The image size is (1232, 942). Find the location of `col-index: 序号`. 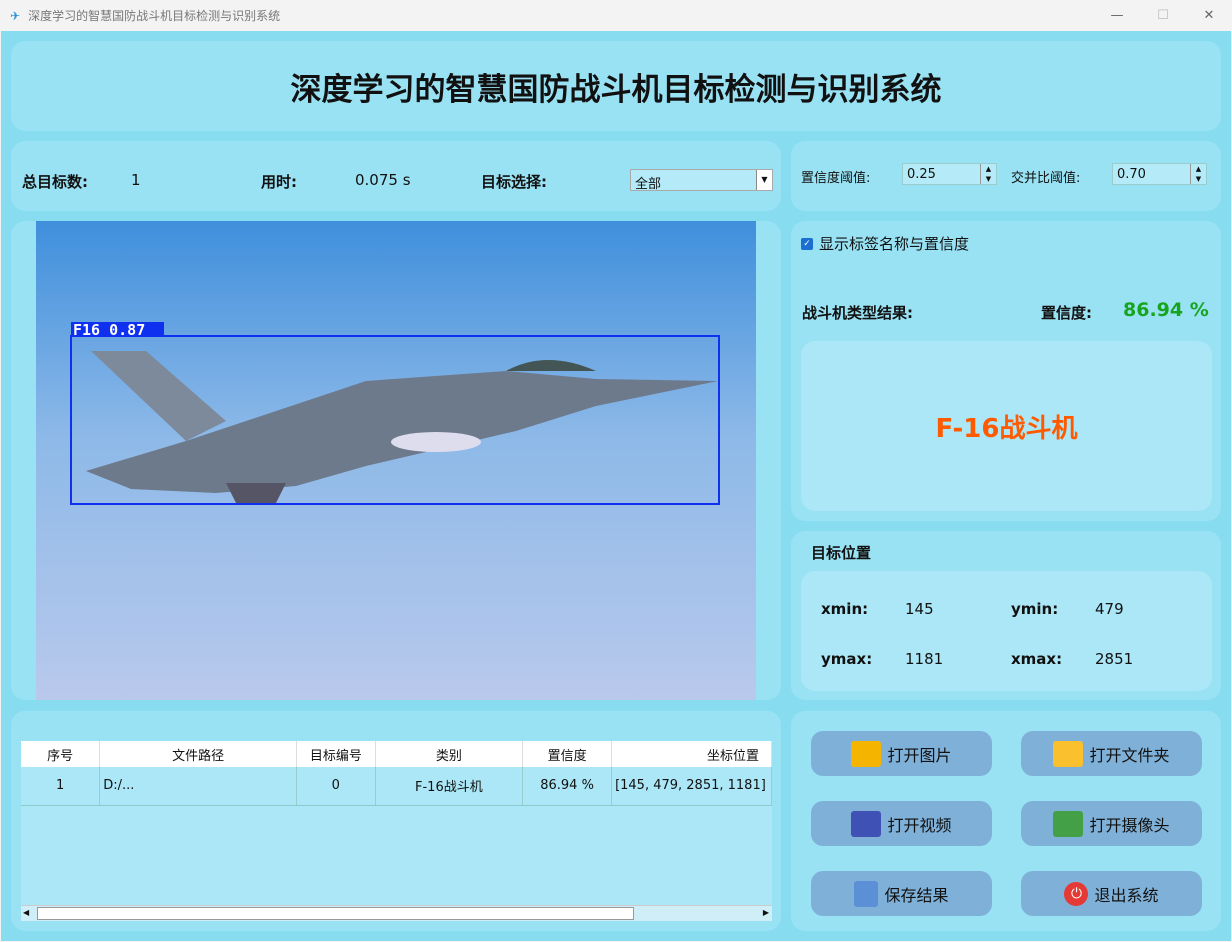

col-index: 序号 is located at coordinates (61, 754).